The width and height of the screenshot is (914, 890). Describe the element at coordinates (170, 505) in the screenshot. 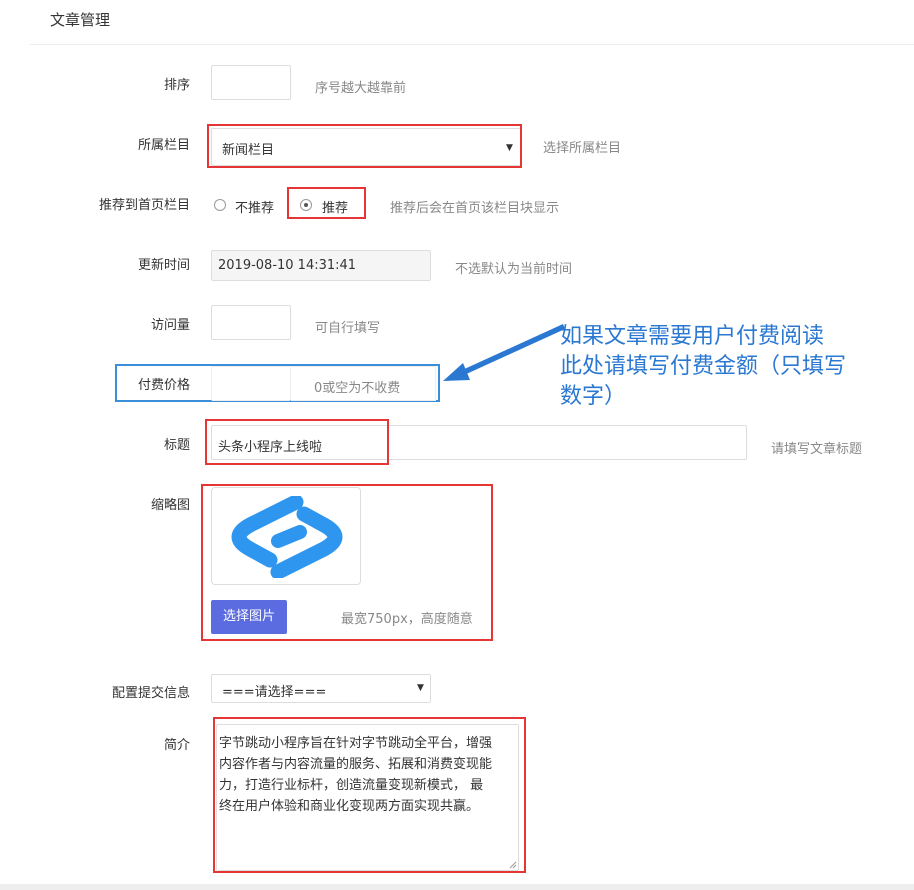

I see `thumbnail-label: 缩略图` at that location.